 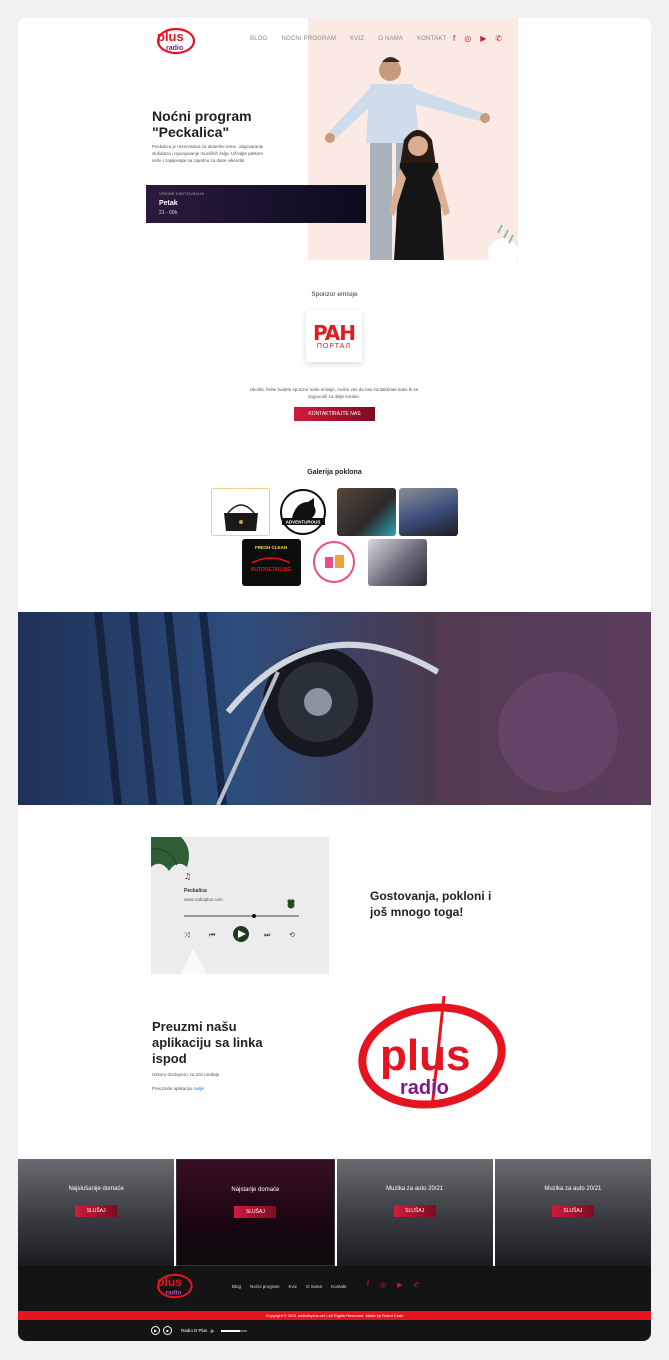 What do you see at coordinates (202, 124) in the screenshot?
I see `hero-title: Noćni program "Peckalica"` at bounding box center [202, 124].